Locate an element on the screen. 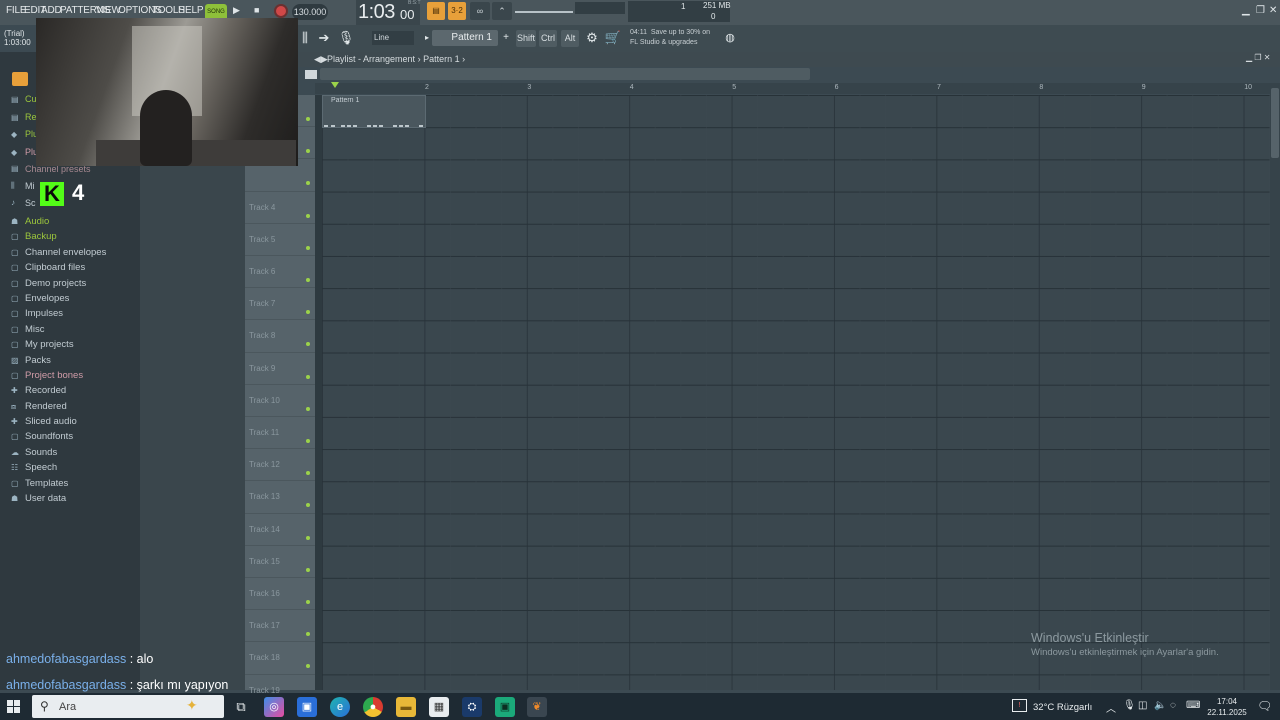 This screenshot has width=1280, height=720. track-header: Track 12 is located at coordinates (280, 465).